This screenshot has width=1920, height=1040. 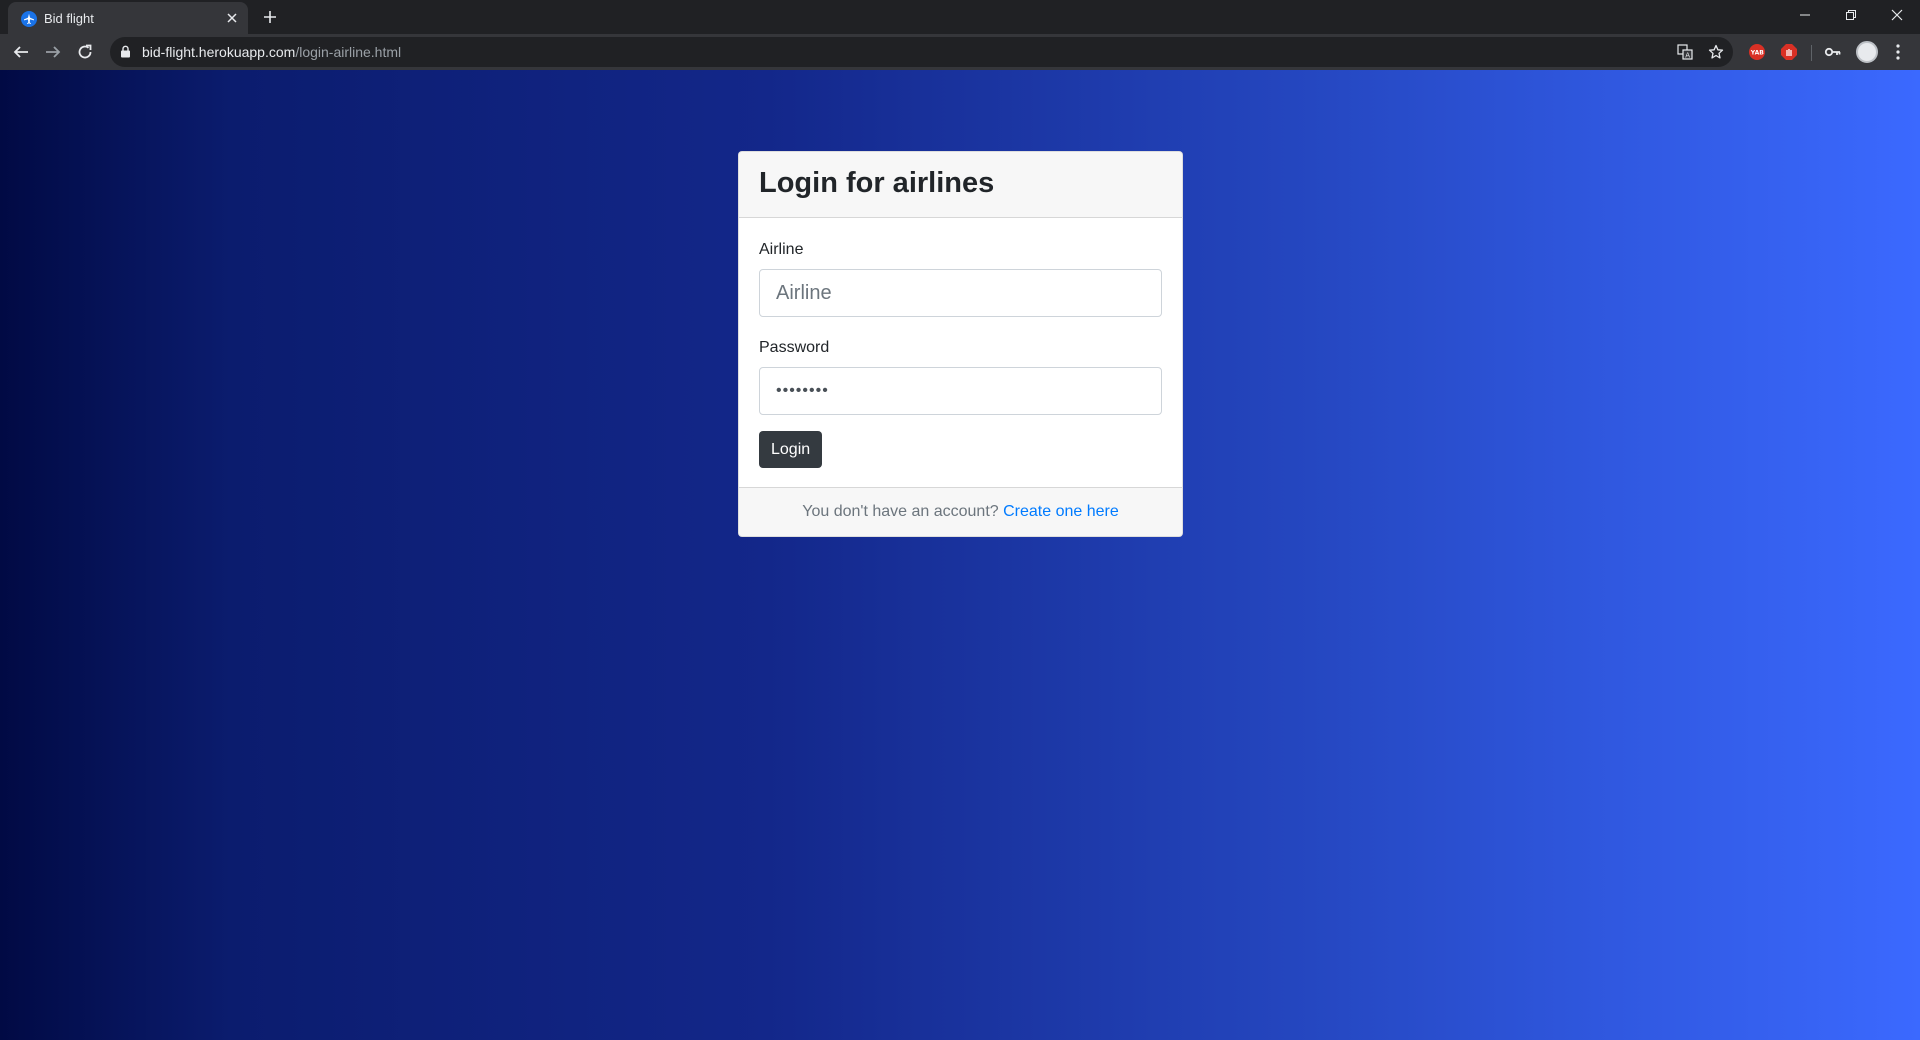 I want to click on translate-icon: A, so click(x=1685, y=52).